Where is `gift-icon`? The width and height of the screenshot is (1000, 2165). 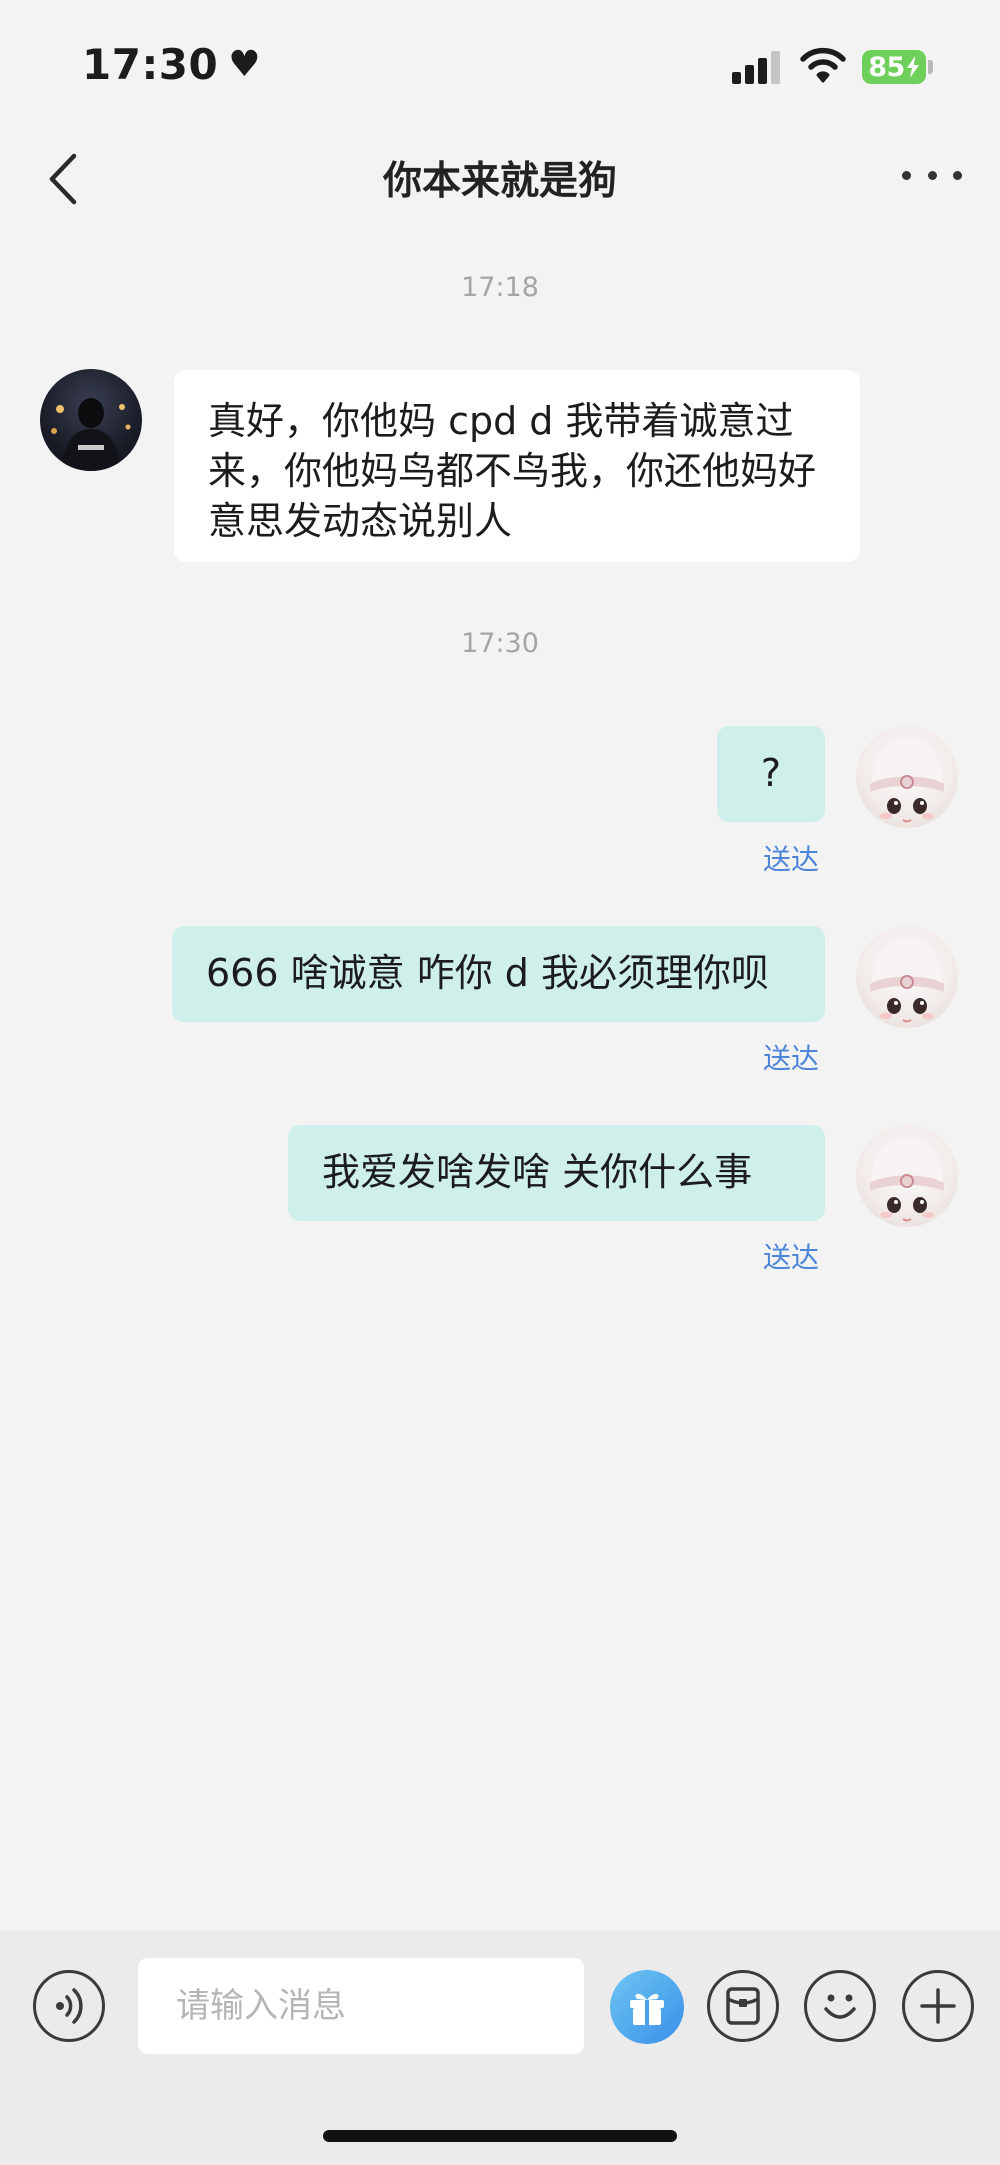
gift-icon is located at coordinates (647, 2009).